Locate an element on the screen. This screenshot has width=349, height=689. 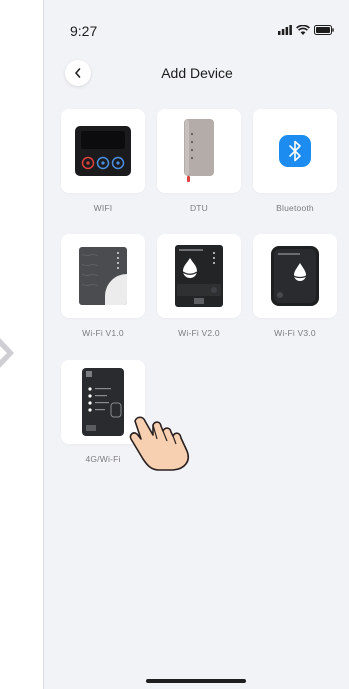
device-label: Wi-Fi V2.0 is located at coordinates (199, 333).